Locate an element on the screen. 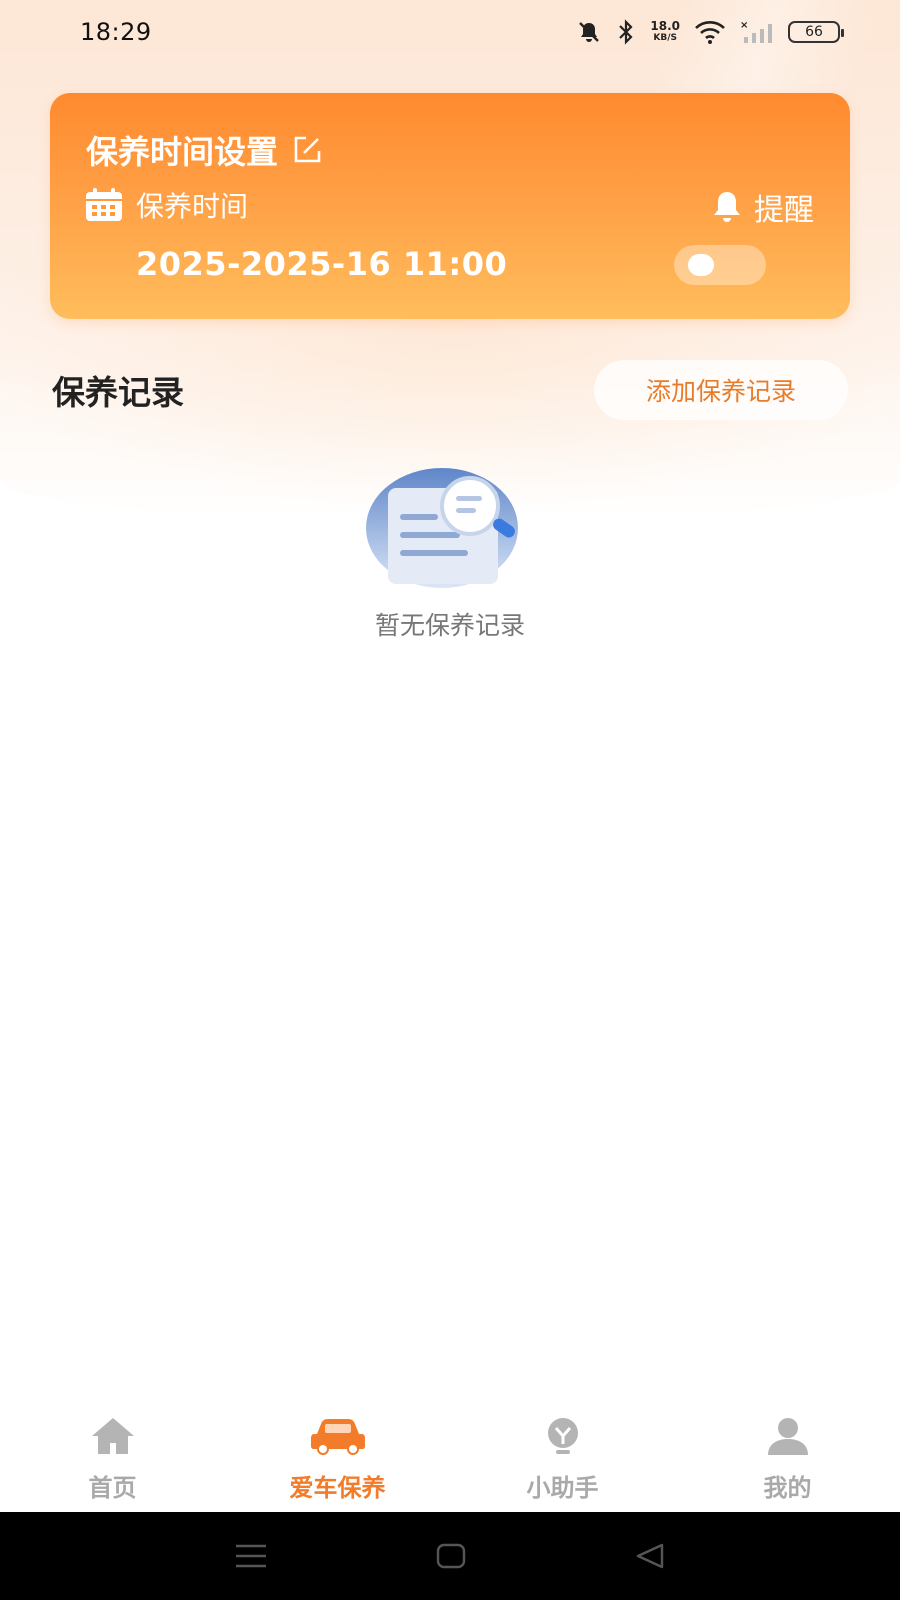 The image size is (900, 1600). card-title: 保养时间设置 is located at coordinates (182, 152).